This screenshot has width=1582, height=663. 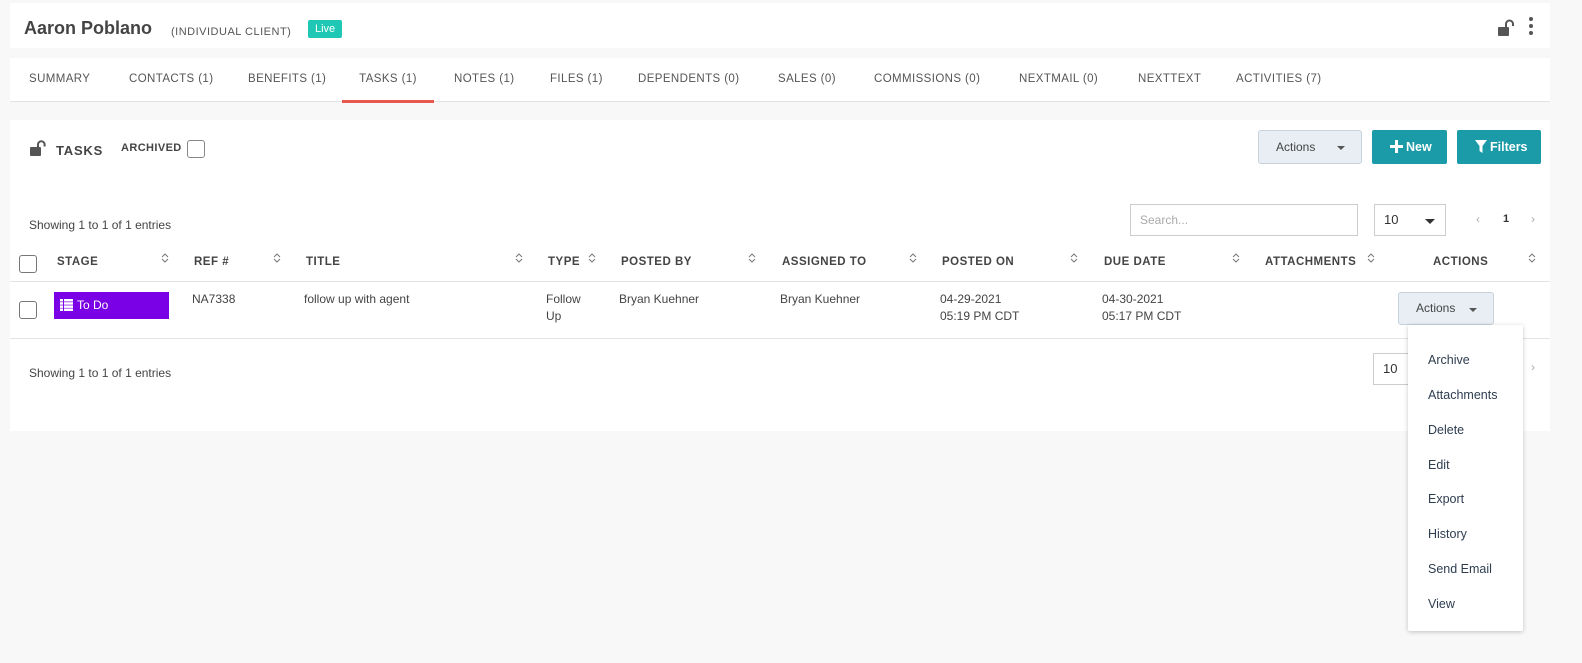 What do you see at coordinates (1419, 147) in the screenshot?
I see `new-button-label: New` at bounding box center [1419, 147].